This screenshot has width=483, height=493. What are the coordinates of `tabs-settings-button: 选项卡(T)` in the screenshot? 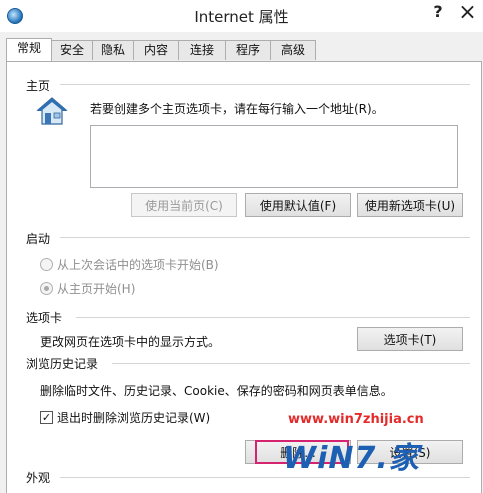 It's located at (410, 339).